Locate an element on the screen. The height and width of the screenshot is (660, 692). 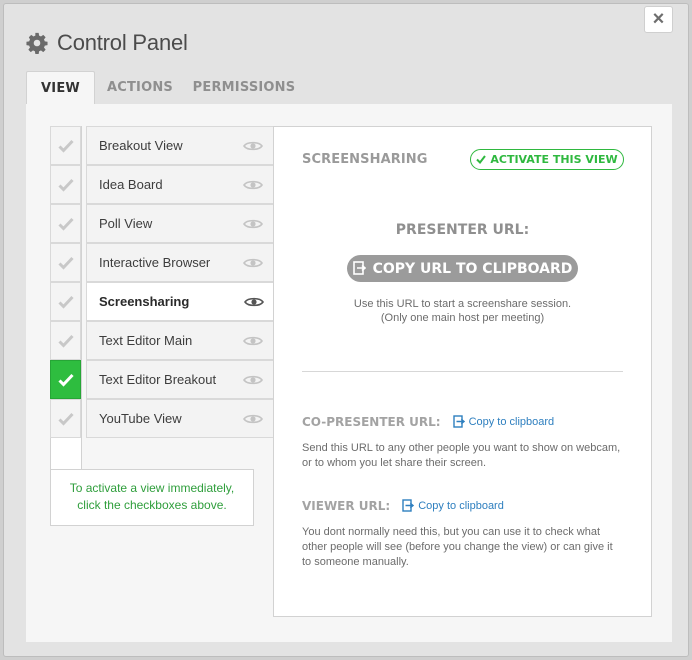
view-item-label: Idea Board is located at coordinates (131, 184).